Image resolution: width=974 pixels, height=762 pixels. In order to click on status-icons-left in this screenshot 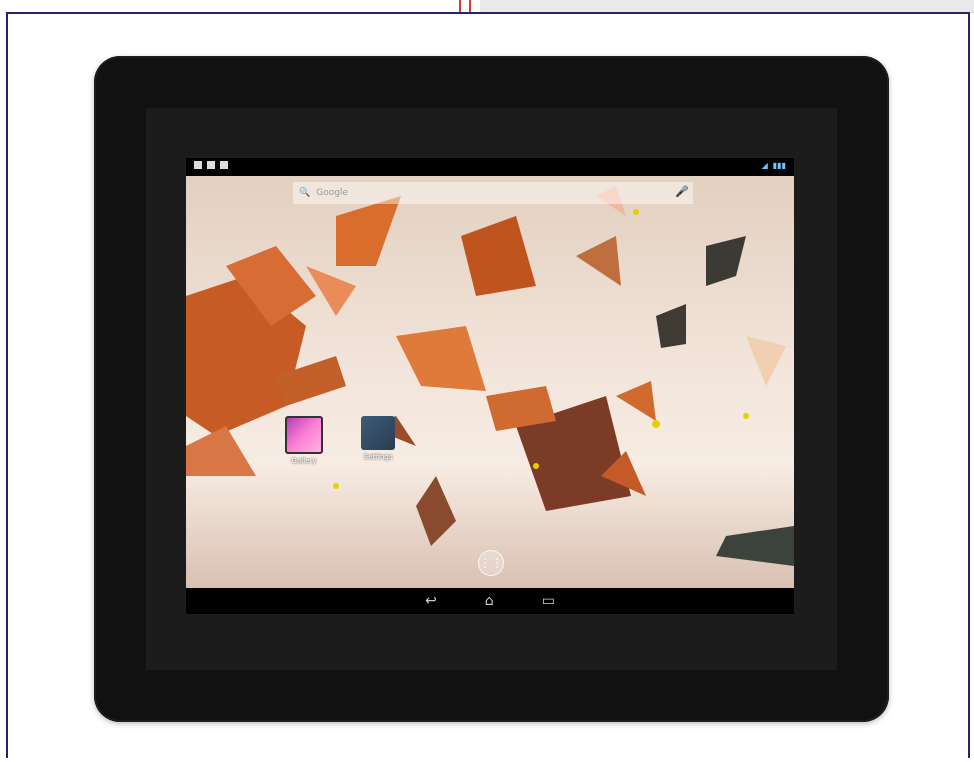, I will do `click(211, 165)`.